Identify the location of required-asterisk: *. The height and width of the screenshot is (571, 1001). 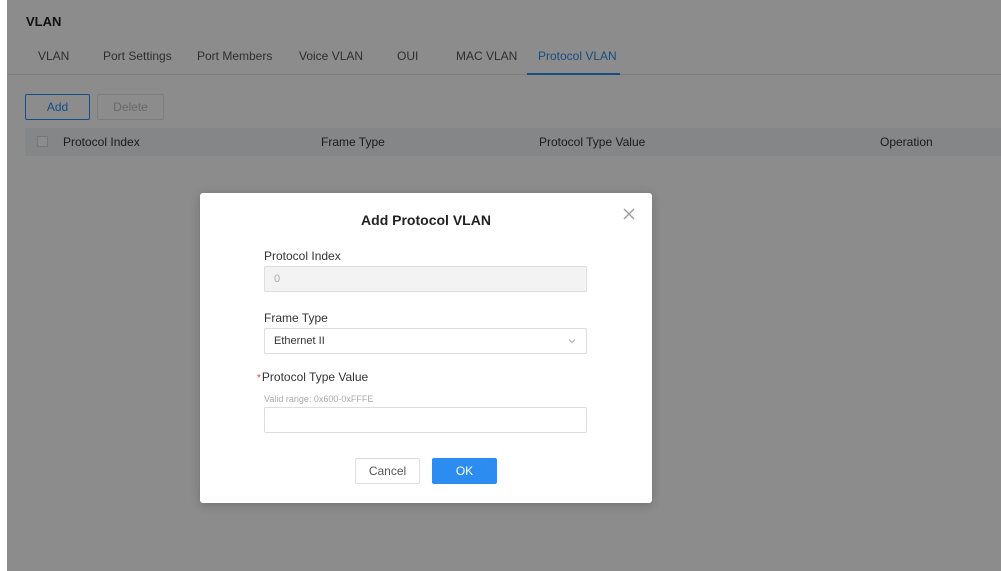
(259, 378).